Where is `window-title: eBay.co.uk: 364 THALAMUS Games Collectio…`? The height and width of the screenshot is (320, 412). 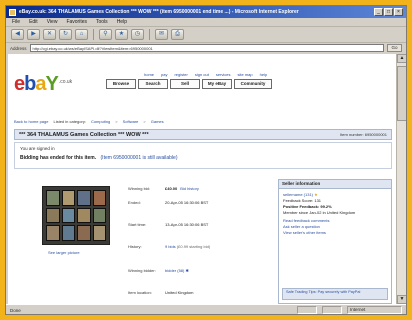 window-title: eBay.co.uk: 364 THALAMUS Games Collectio… is located at coordinates (159, 12).